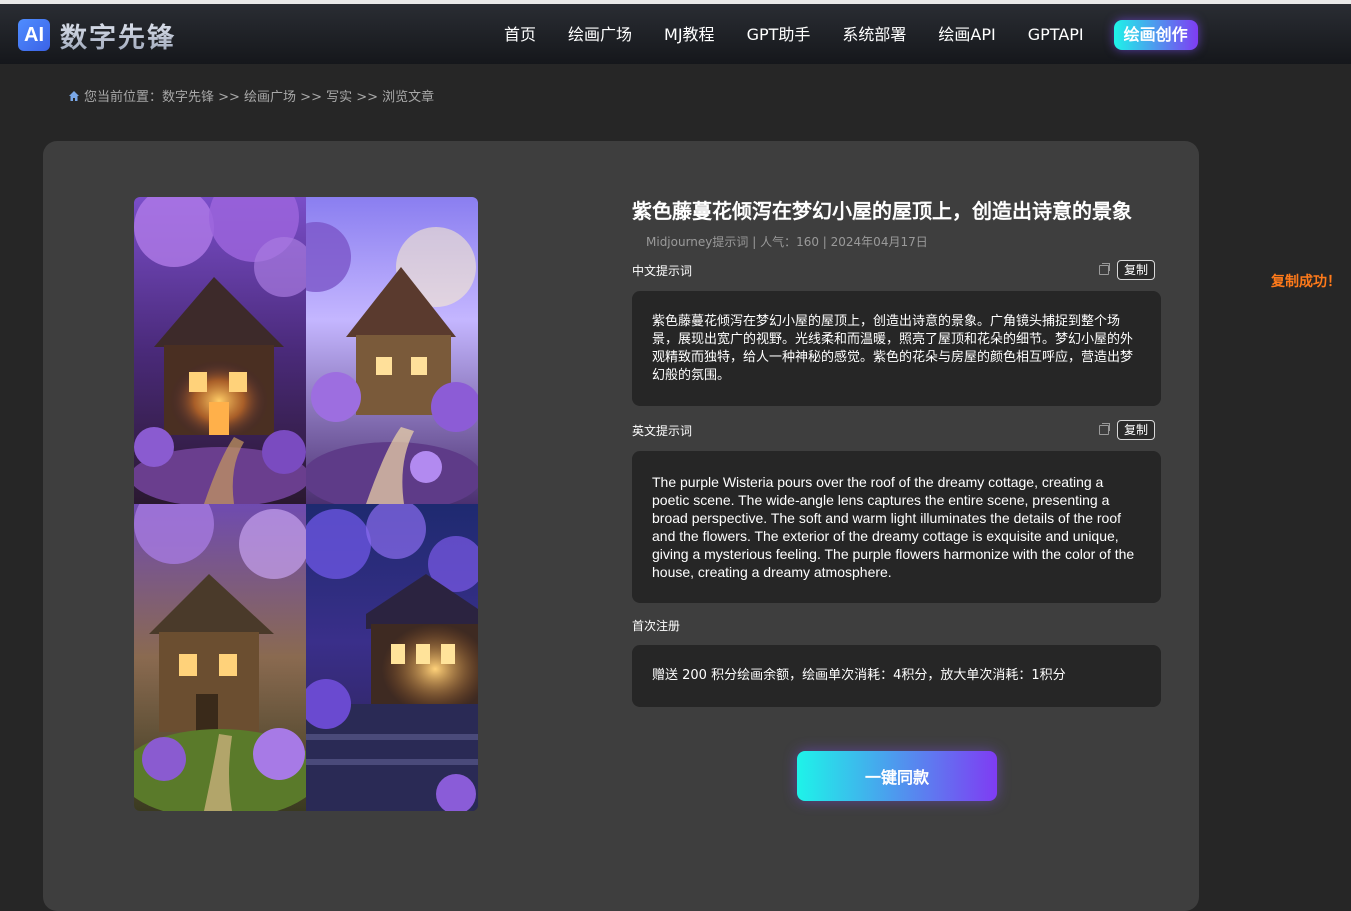 This screenshot has height=911, width=1351. Describe the element at coordinates (600, 35) in the screenshot. I see `nav-gallery: 绘画广场` at that location.